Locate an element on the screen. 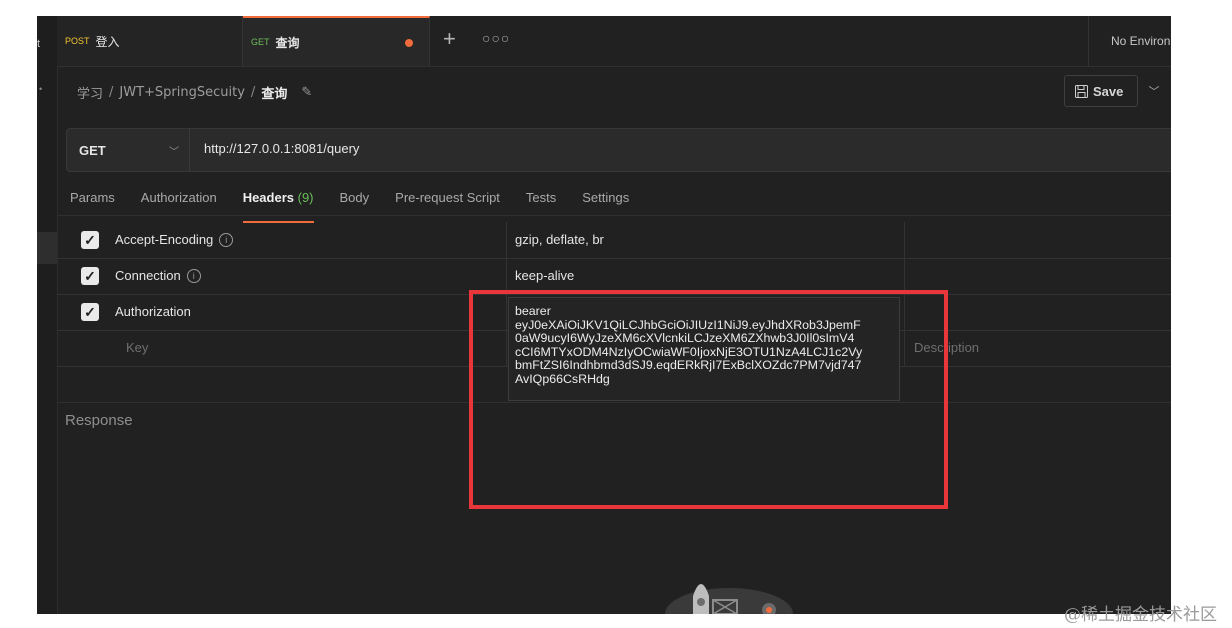 The width and height of the screenshot is (1232, 628). save-label: Save is located at coordinates (1108, 91).